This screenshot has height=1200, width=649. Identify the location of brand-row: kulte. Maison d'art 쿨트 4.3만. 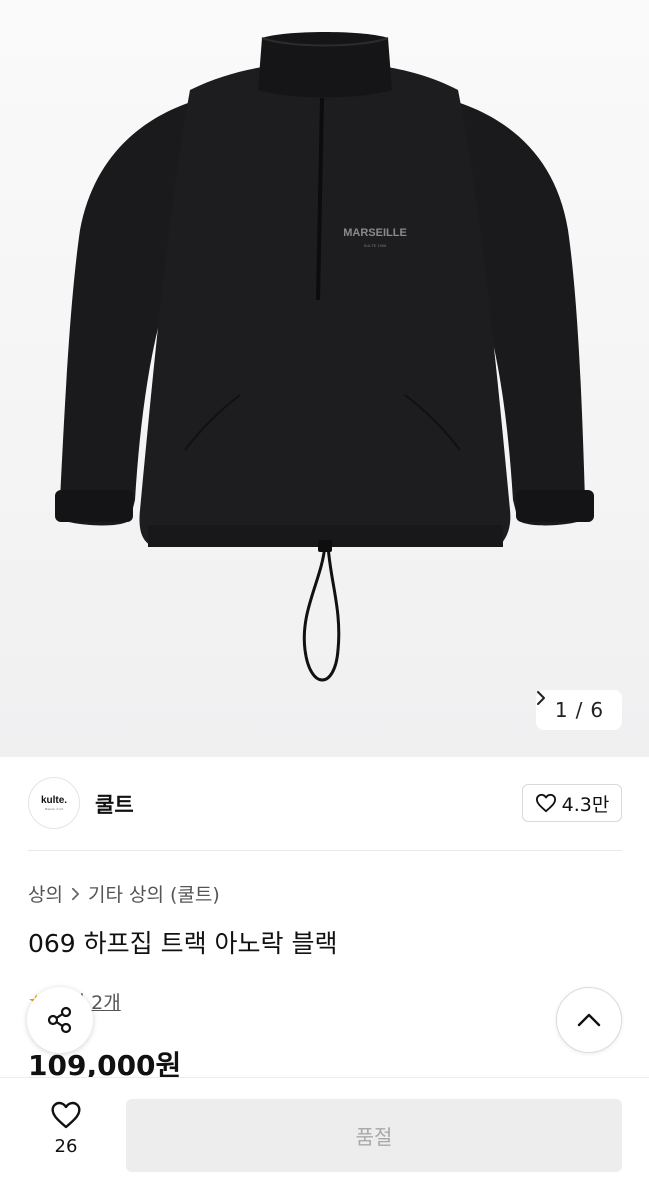
(324, 804).